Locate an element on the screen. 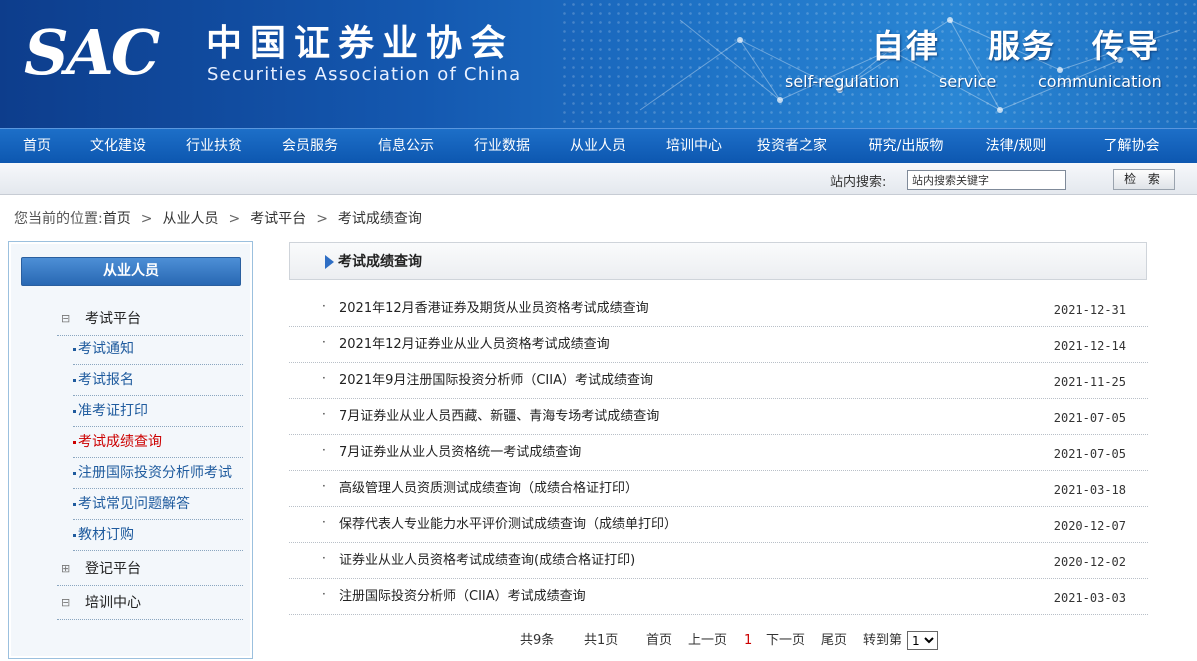 Image resolution: width=1197 pixels, height=661 pixels. panel-header: 考试成绩查询 is located at coordinates (718, 261).